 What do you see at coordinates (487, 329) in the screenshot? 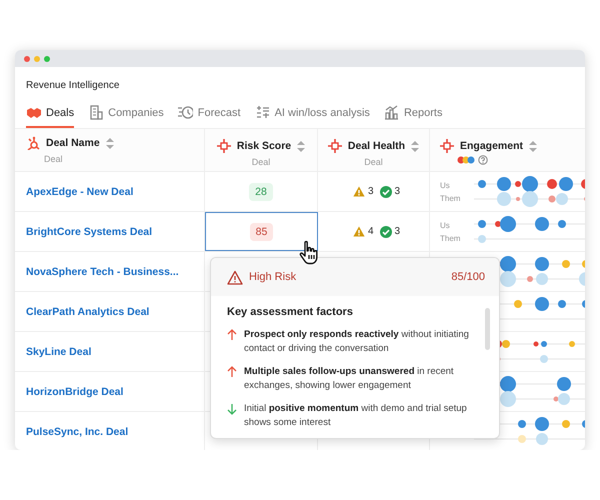
I see `scrollbar-thumb` at bounding box center [487, 329].